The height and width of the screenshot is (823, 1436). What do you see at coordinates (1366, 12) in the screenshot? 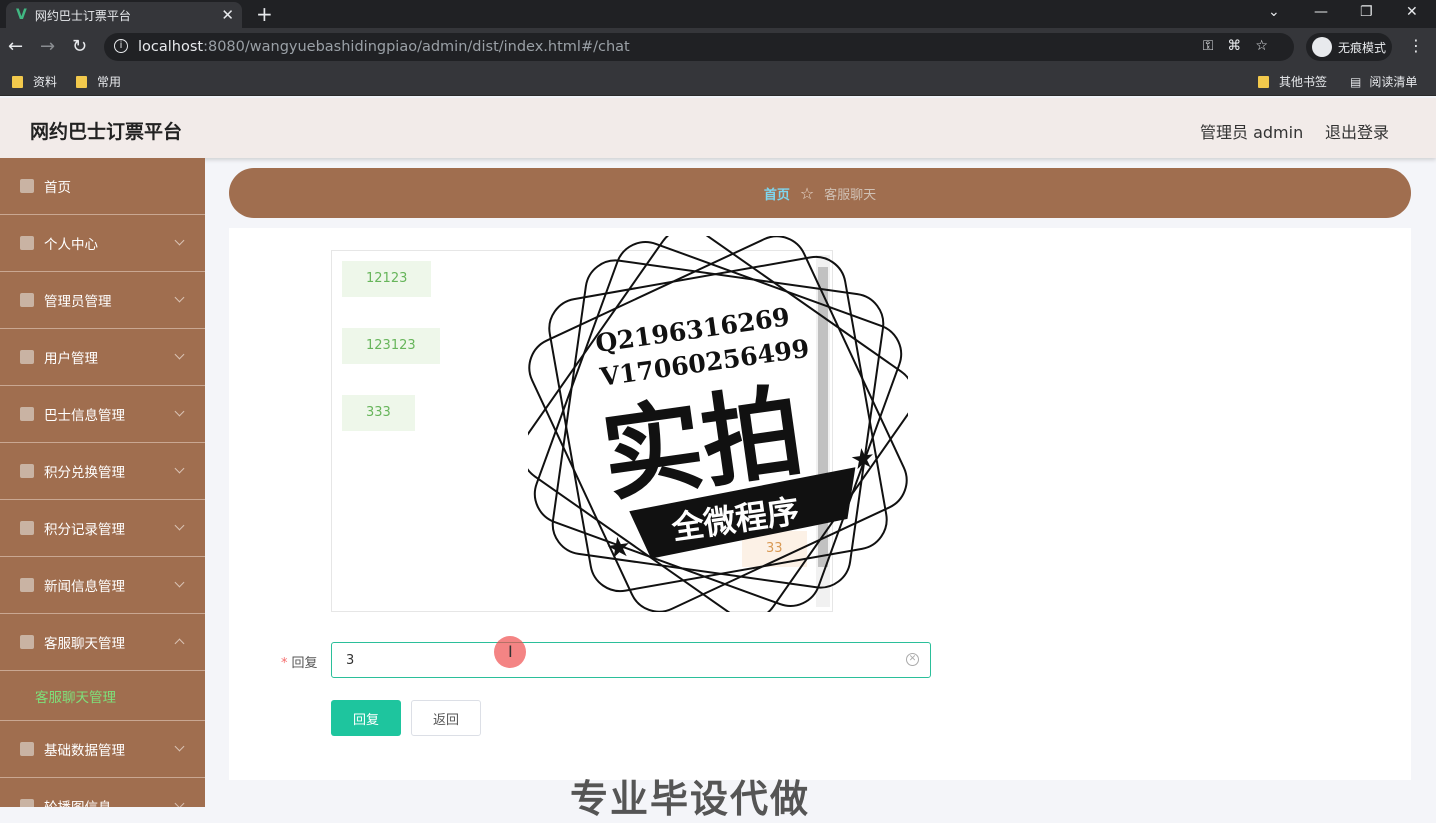
I see `restore-icon: ❐` at bounding box center [1366, 12].